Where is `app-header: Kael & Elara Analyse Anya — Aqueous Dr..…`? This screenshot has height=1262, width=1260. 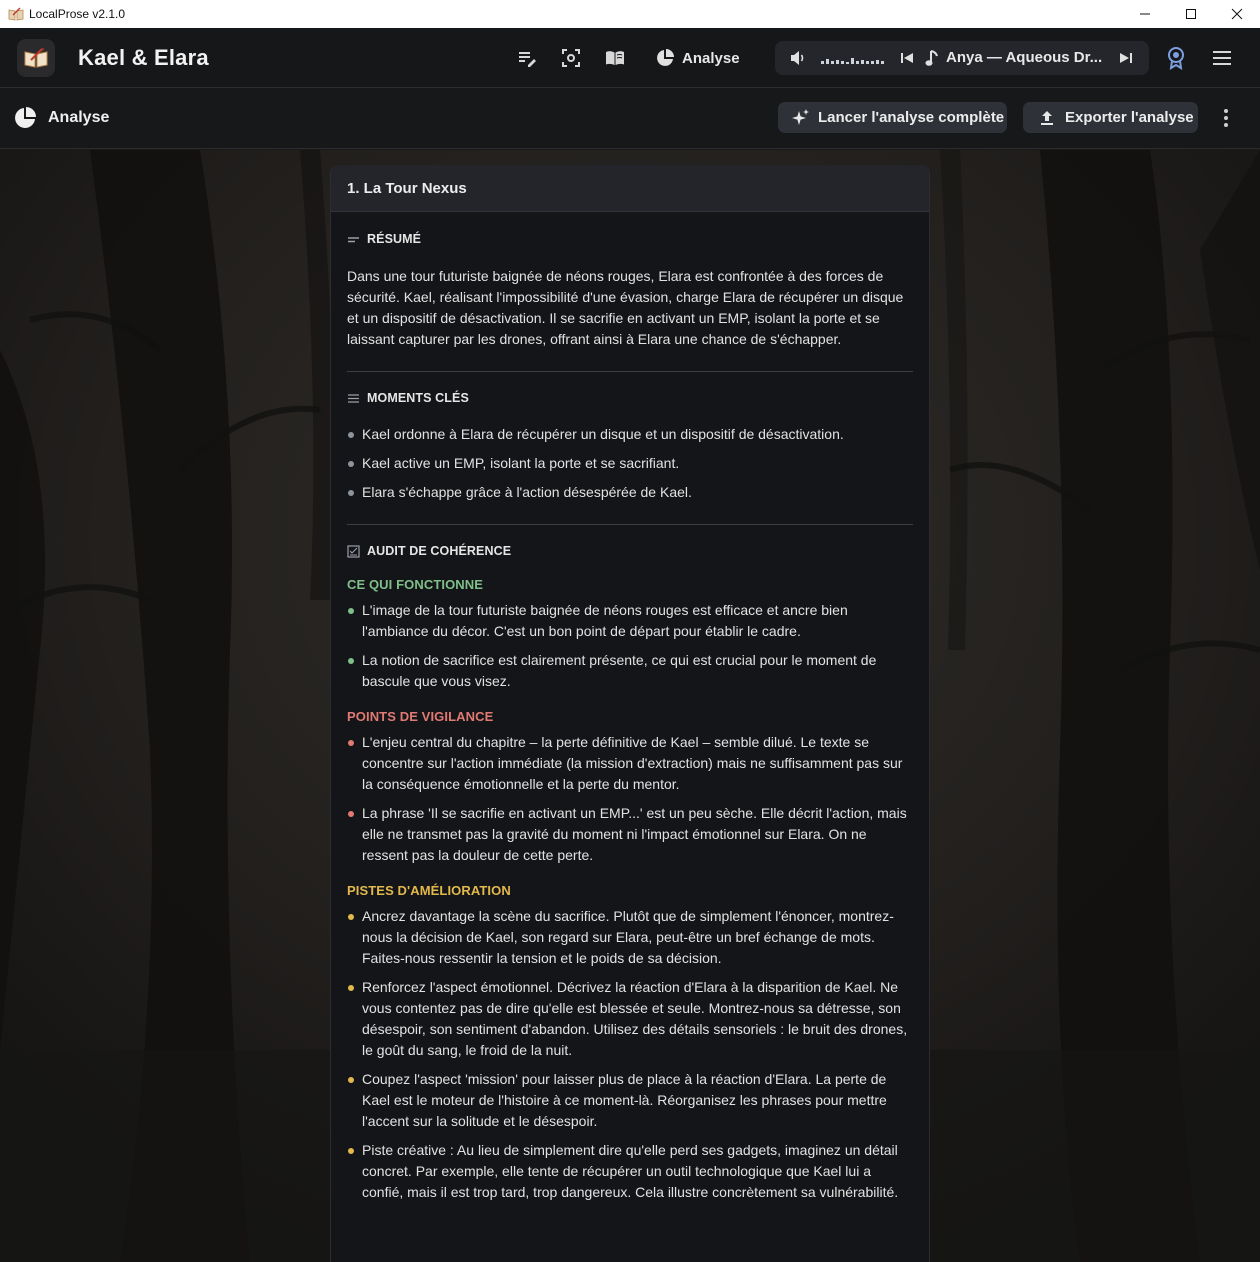 app-header: Kael & Elara Analyse Anya — Aqueous Dr..… is located at coordinates (630, 58).